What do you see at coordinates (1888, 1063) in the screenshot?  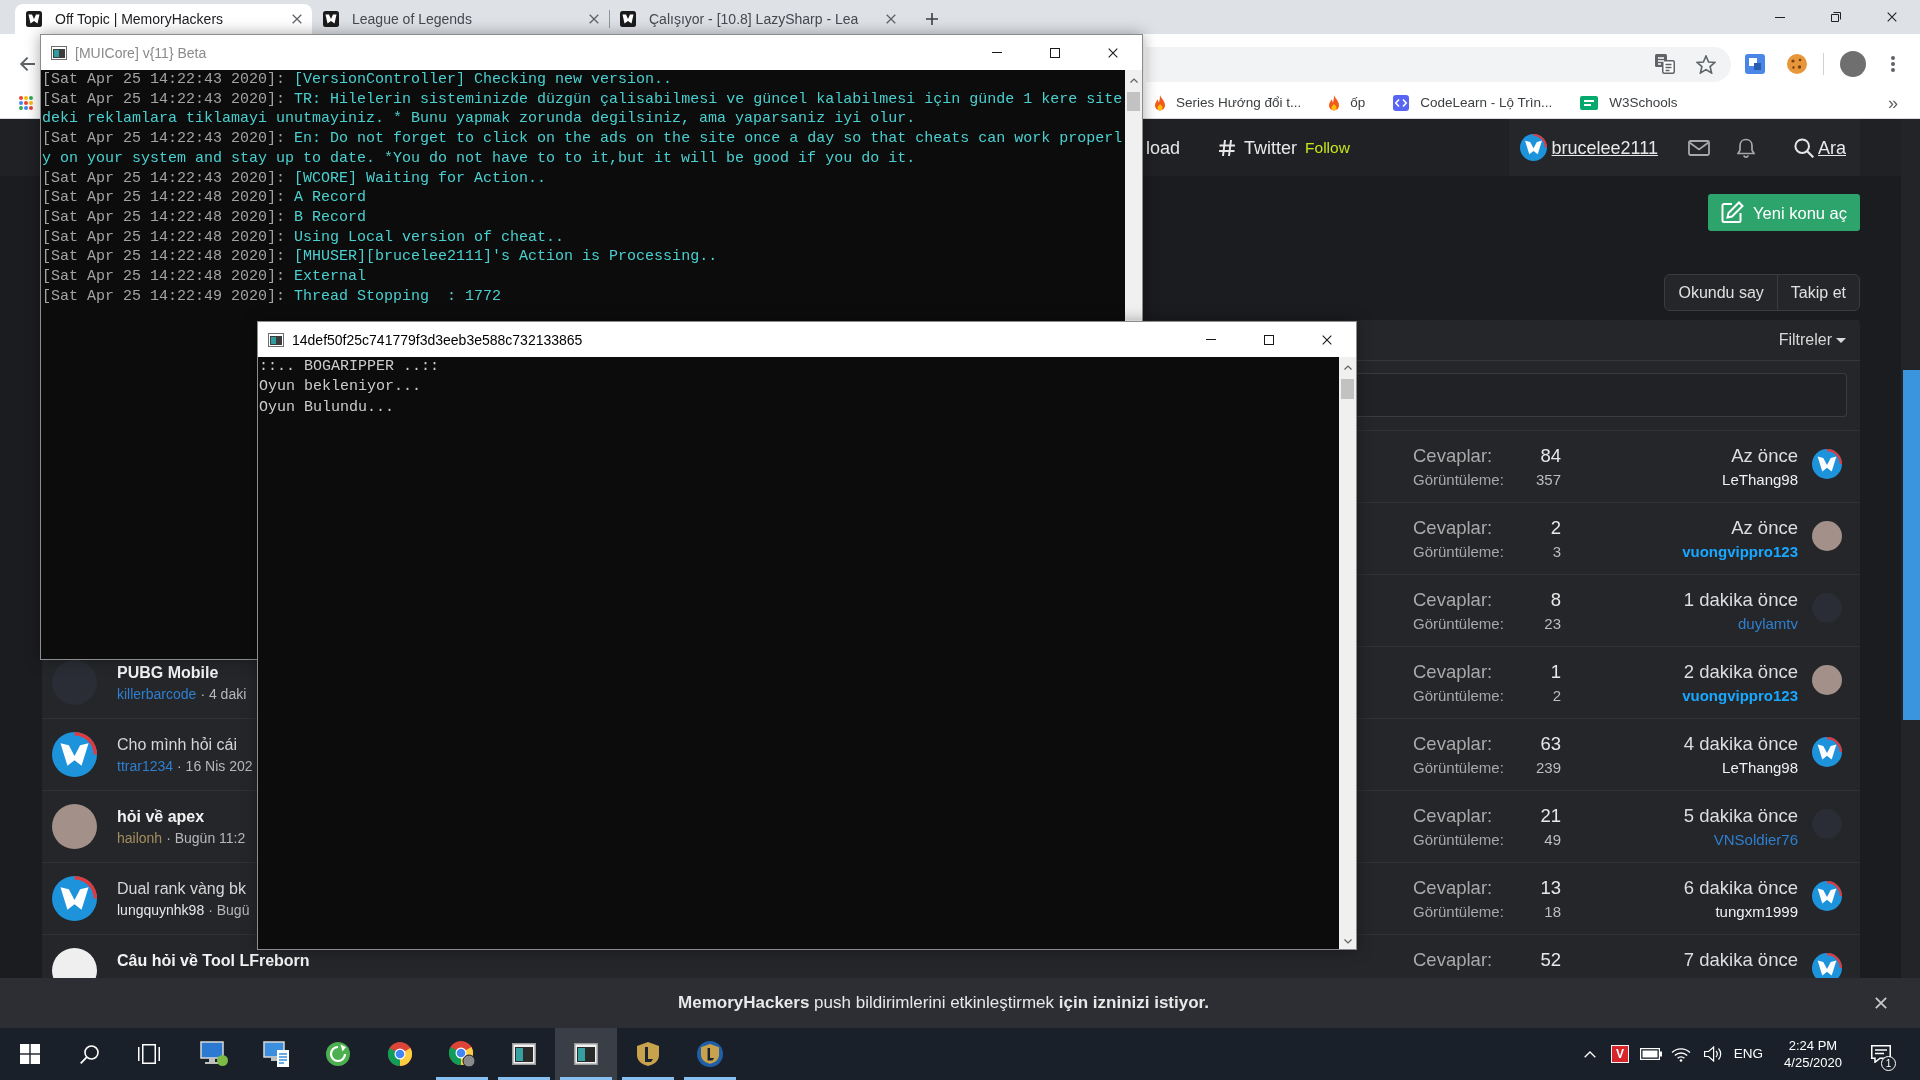 I see `notification-count: 1` at bounding box center [1888, 1063].